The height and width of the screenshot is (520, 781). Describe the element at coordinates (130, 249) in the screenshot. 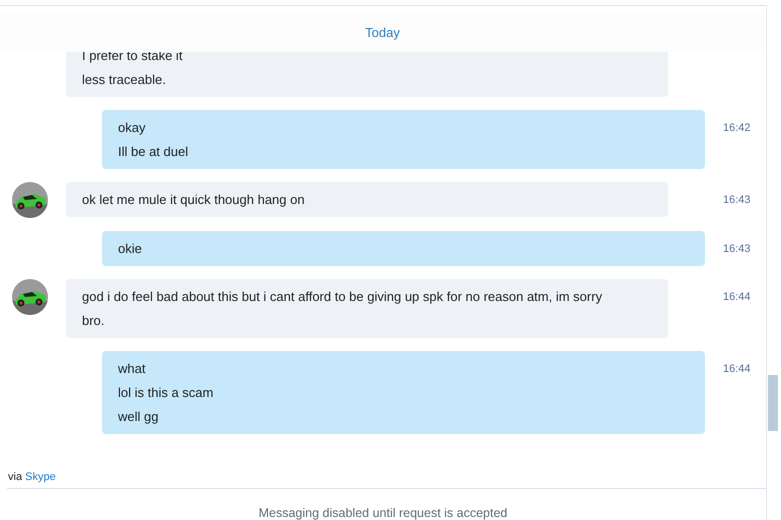

I see `message-text: okie` at that location.